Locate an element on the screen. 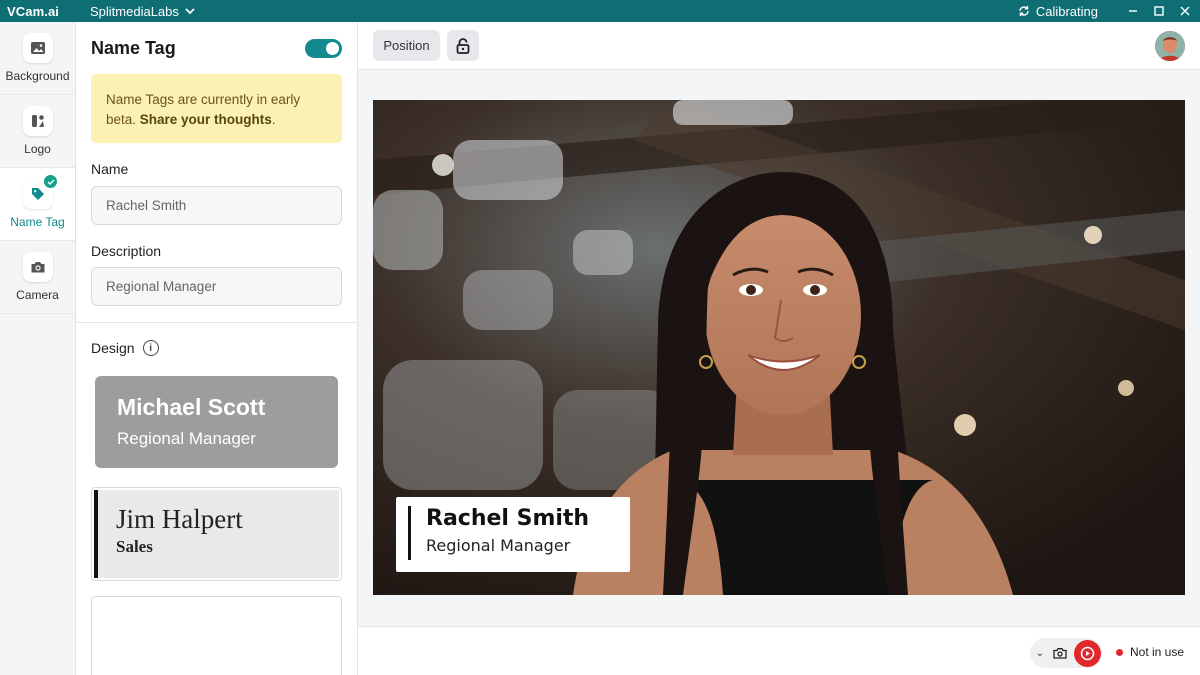 The image size is (1200, 675). design-option-description: Sales is located at coordinates (134, 546).